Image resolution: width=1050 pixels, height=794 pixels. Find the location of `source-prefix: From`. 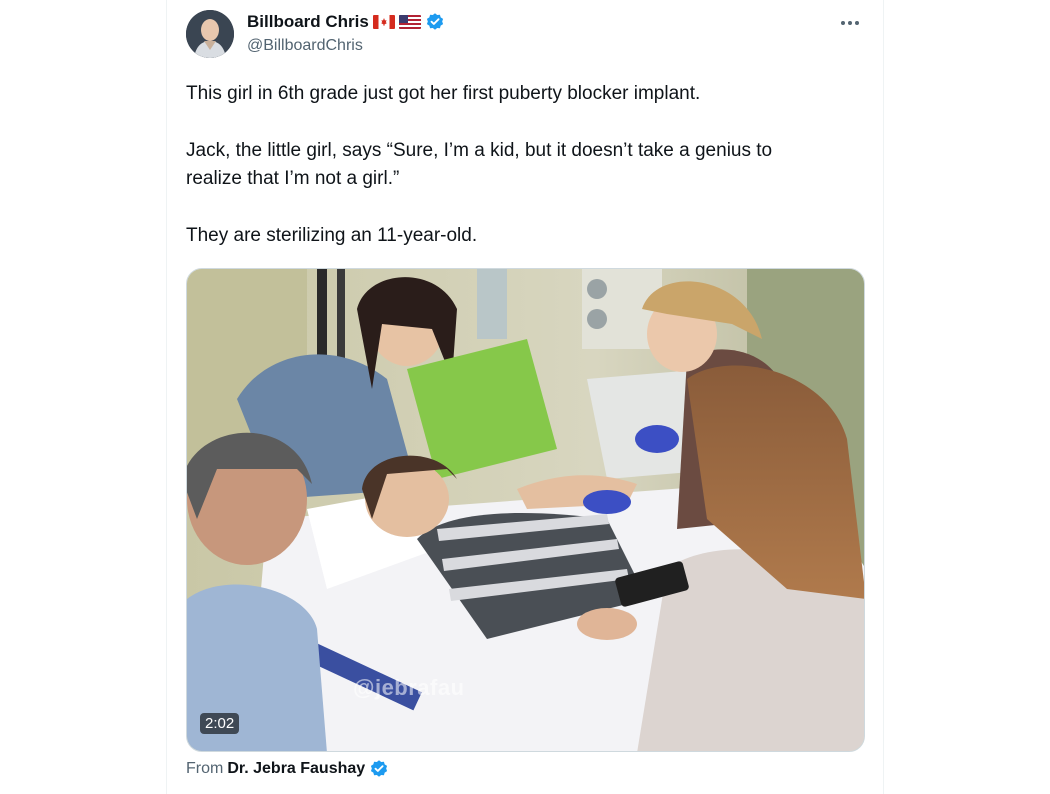

source-prefix: From is located at coordinates (205, 768).